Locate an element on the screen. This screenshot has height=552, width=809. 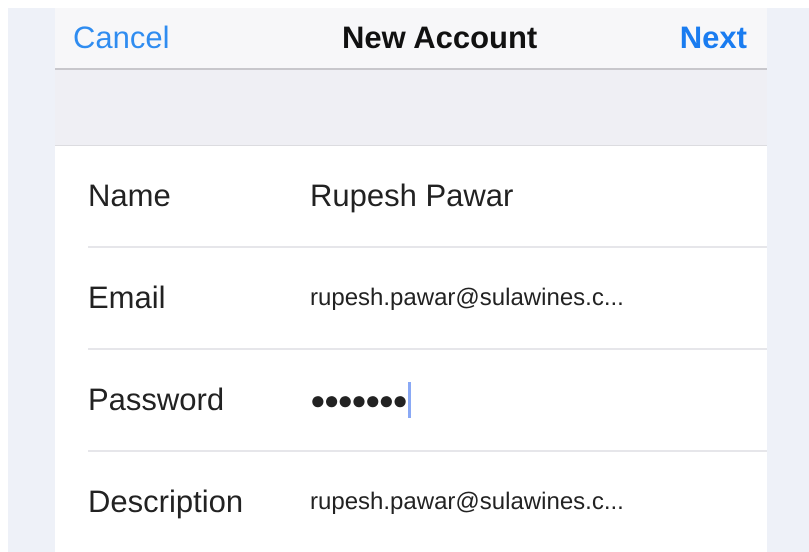
field-label: Password is located at coordinates (157, 400).